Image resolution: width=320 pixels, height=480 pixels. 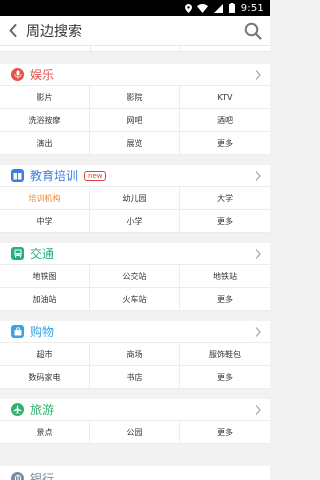 I want to click on category-transport: 交通 地铁图 公交站 地铁站 加油站 火车站 更多, so click(x=135, y=277).